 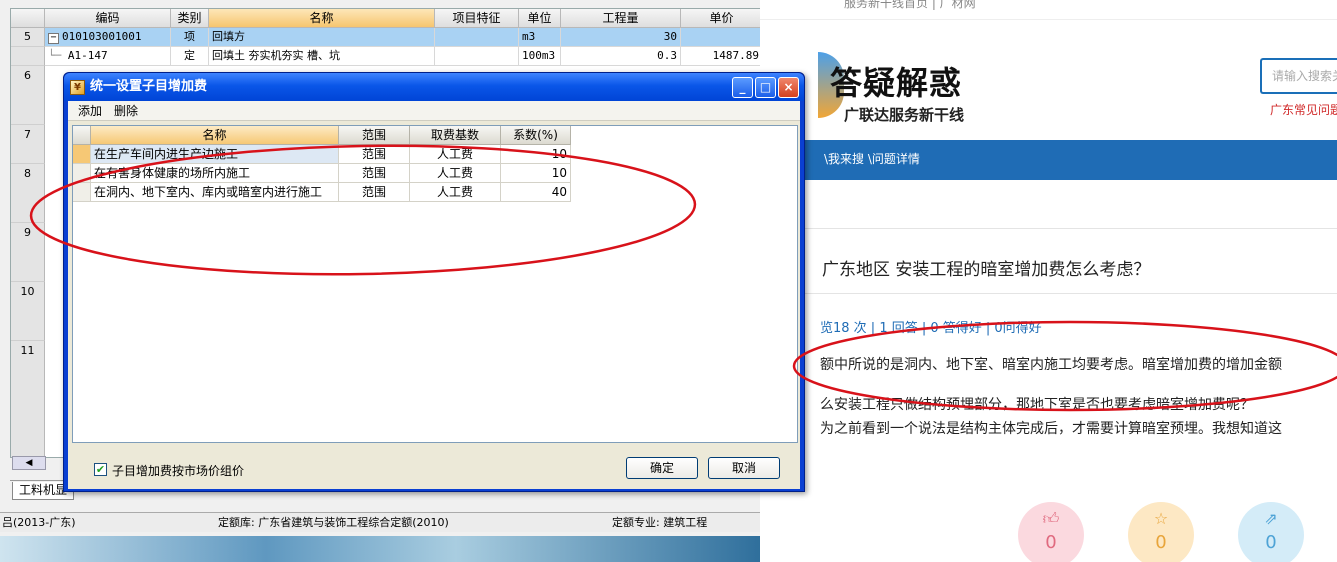 I want to click on col-header-type: 类别, so click(x=190, y=18).